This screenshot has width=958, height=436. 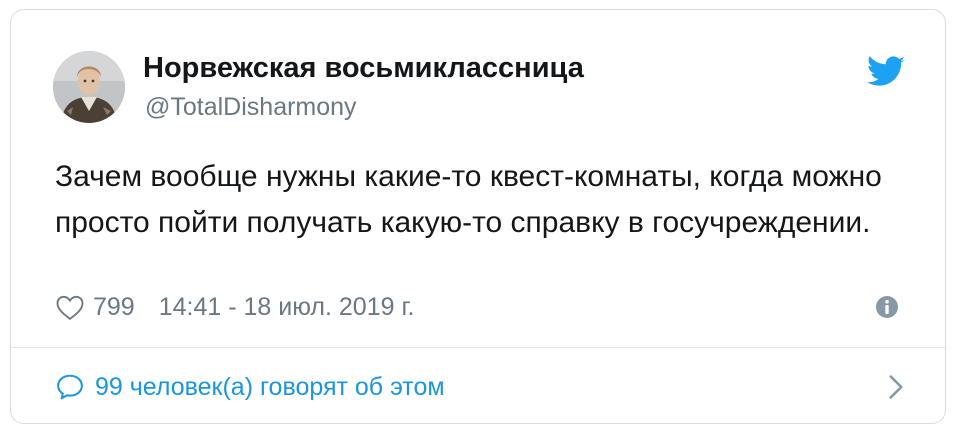 What do you see at coordinates (114, 307) in the screenshot?
I see `like-count: 799` at bounding box center [114, 307].